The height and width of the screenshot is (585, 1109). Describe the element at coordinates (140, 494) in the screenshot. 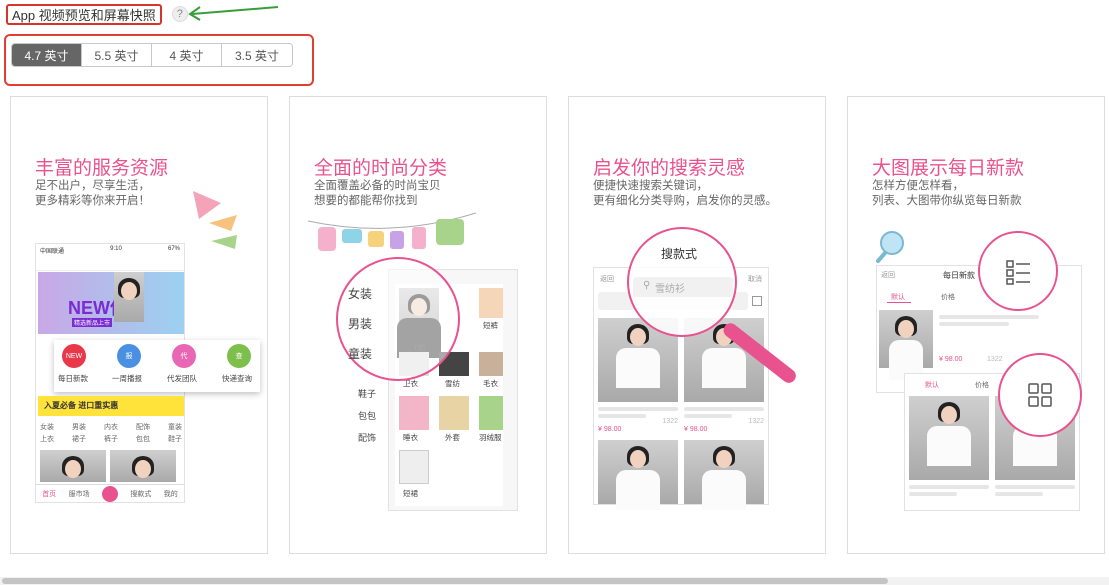

I see `tabbar-search: 搜款式` at that location.